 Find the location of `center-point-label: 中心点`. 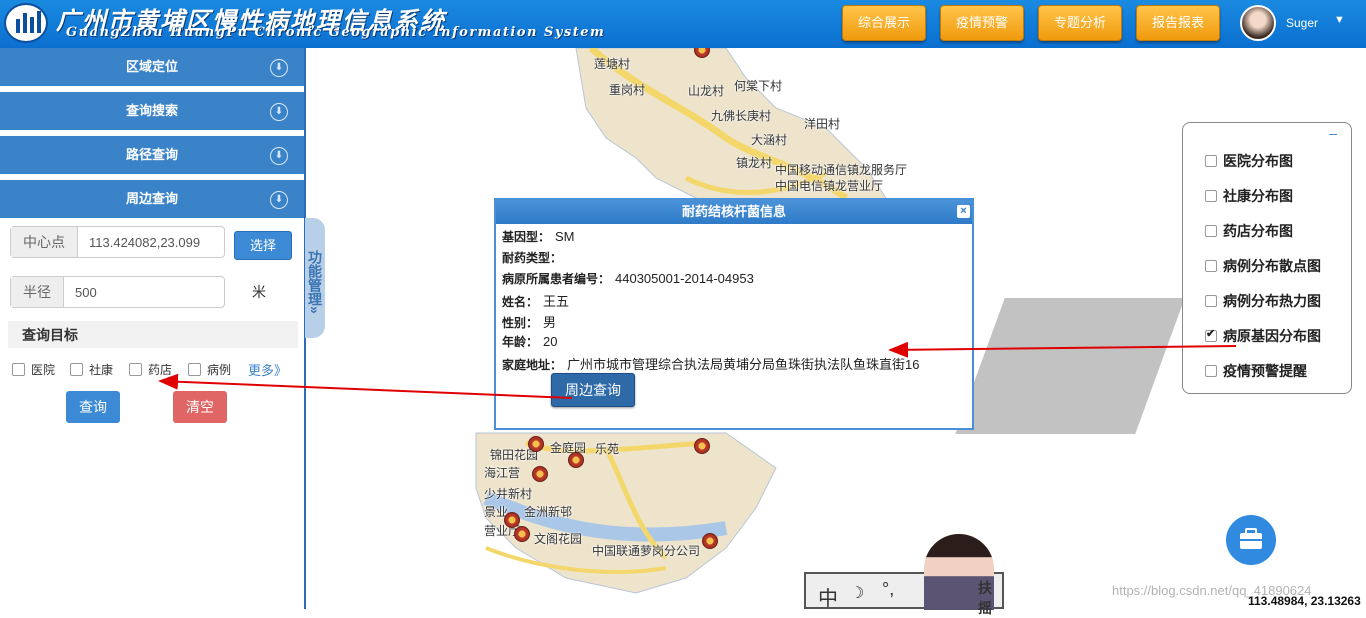

center-point-label: 中心点 is located at coordinates (44, 242).